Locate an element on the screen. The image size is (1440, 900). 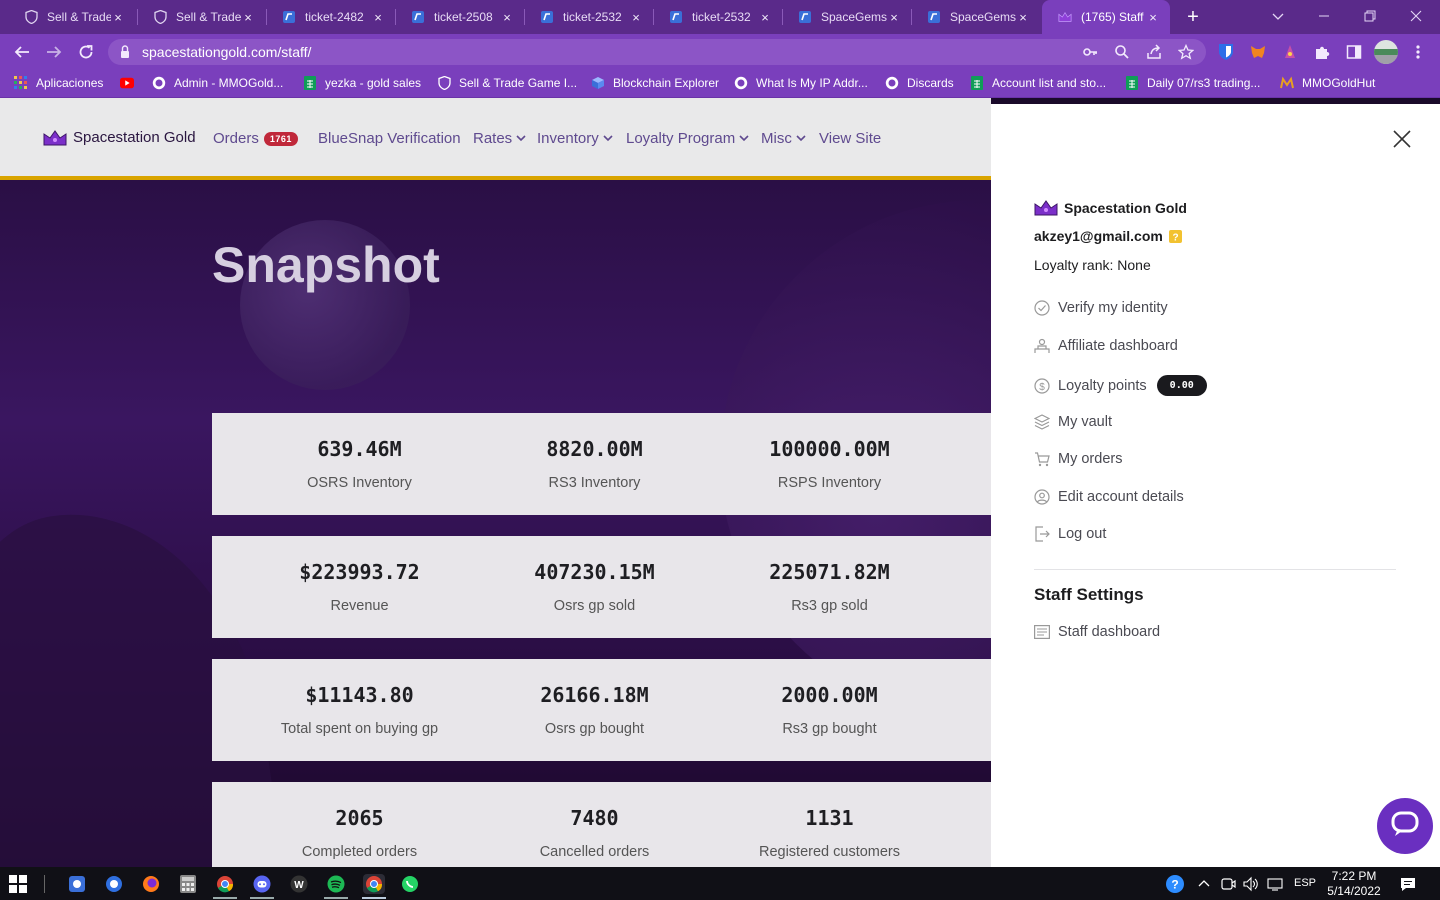
notifications-icon is located at coordinates (1408, 884).